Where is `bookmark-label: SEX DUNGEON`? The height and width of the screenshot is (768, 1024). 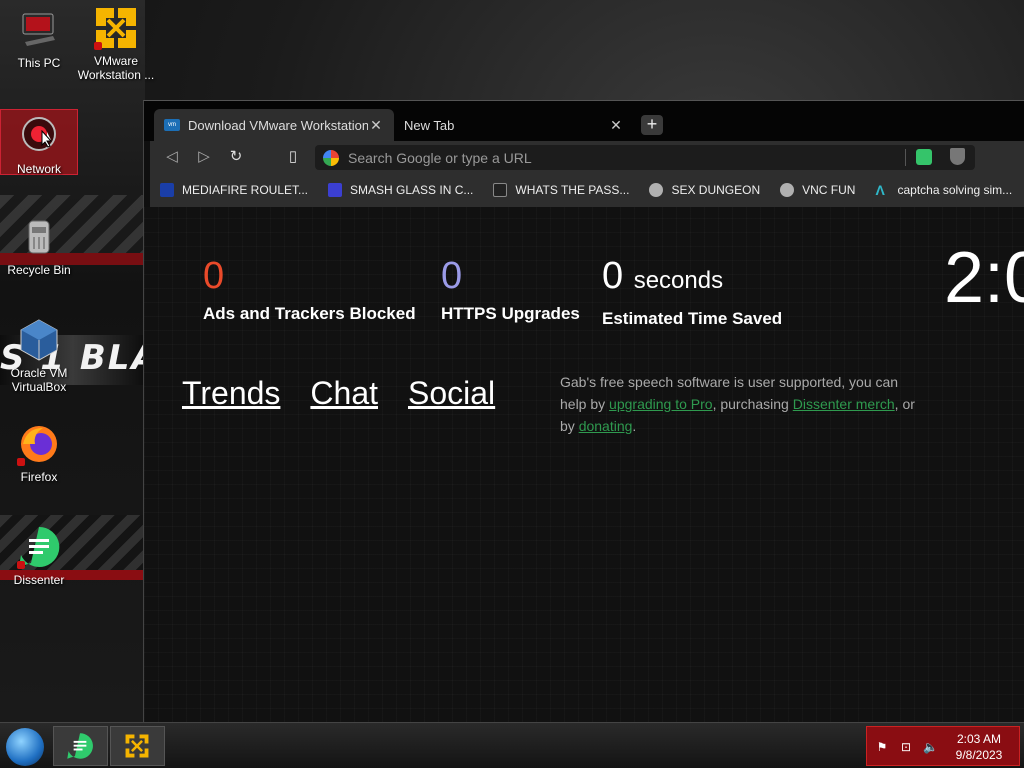
bookmark-label: SEX DUNGEON is located at coordinates (716, 190).